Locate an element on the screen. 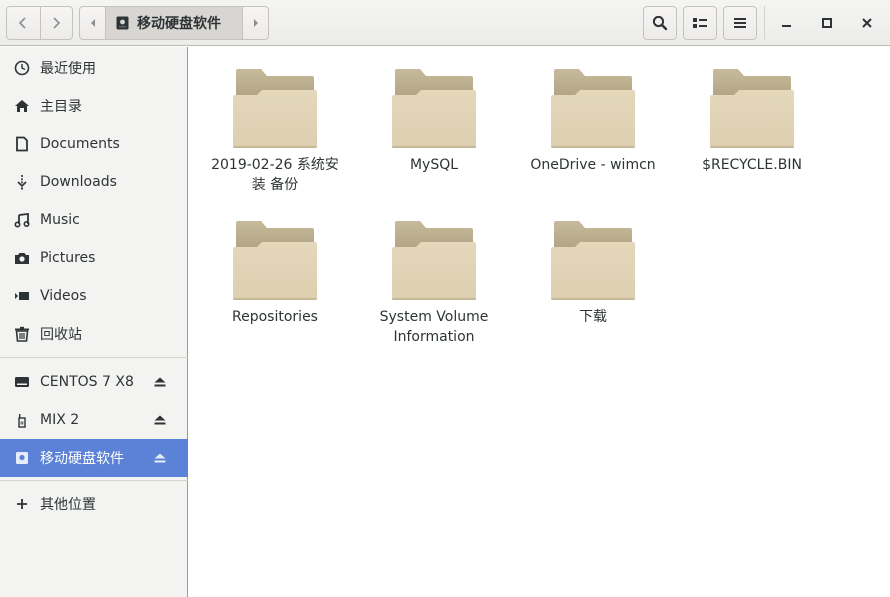 This screenshot has height=597, width=890. hamburger-menu-icon is located at coordinates (740, 23).